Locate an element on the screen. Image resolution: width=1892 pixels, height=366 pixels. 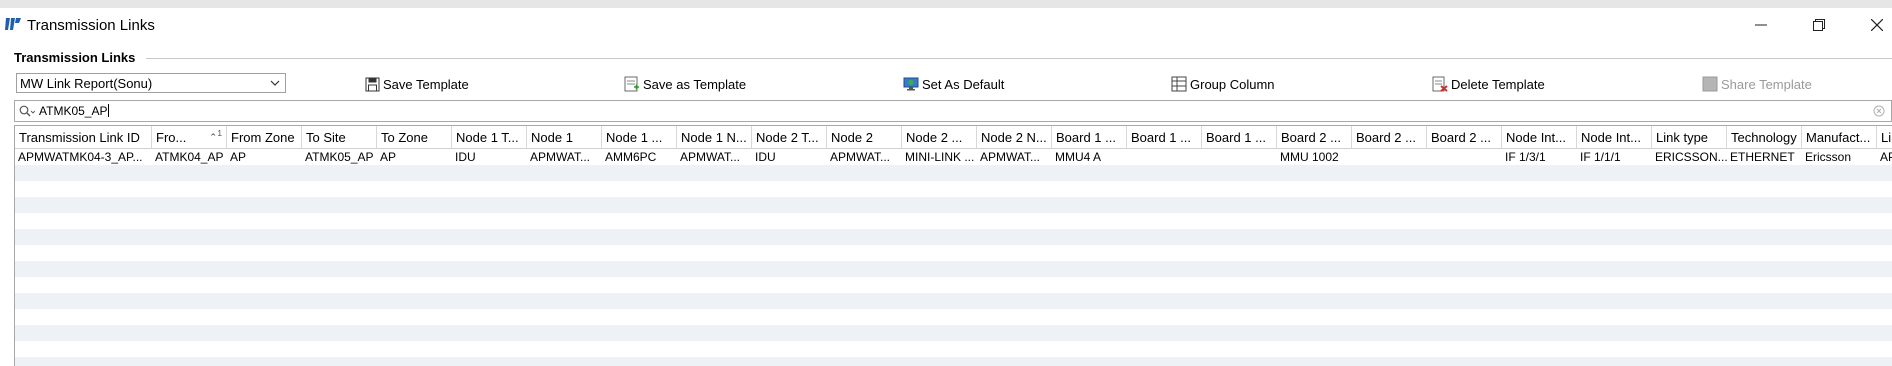
sort-ascending-icon: ⌃1 is located at coordinates (215, 136).